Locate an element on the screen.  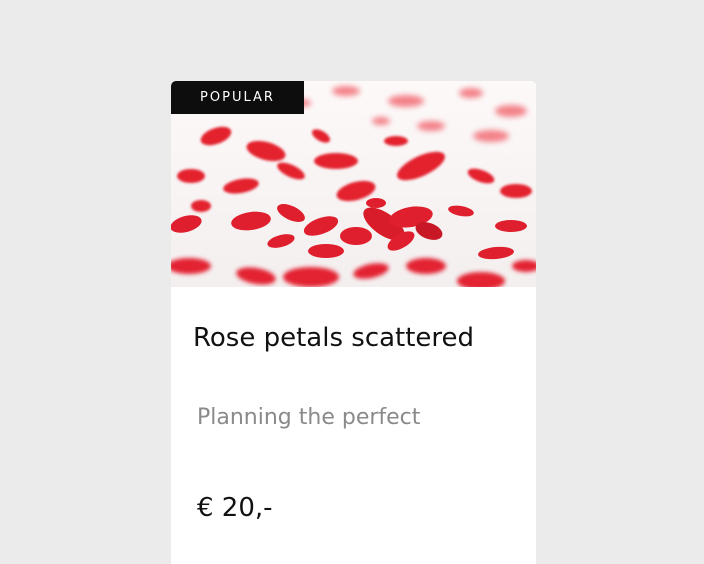
product-title: Rose petals scattered is located at coordinates (334, 338).